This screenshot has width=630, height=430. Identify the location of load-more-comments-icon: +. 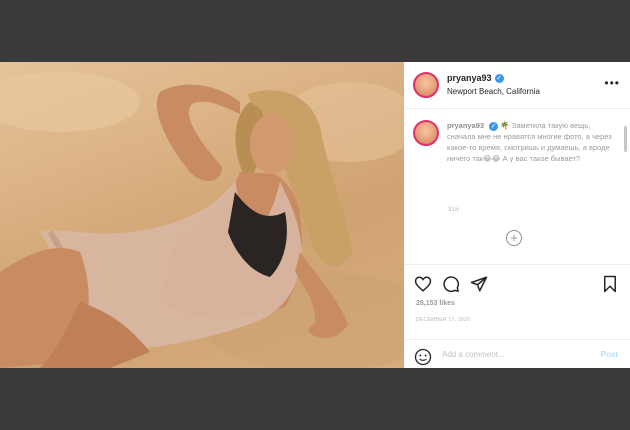
(514, 238).